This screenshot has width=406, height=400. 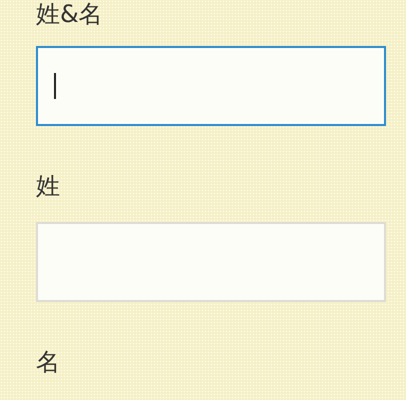 What do you see at coordinates (48, 362) in the screenshot?
I see `field-label: 名` at bounding box center [48, 362].